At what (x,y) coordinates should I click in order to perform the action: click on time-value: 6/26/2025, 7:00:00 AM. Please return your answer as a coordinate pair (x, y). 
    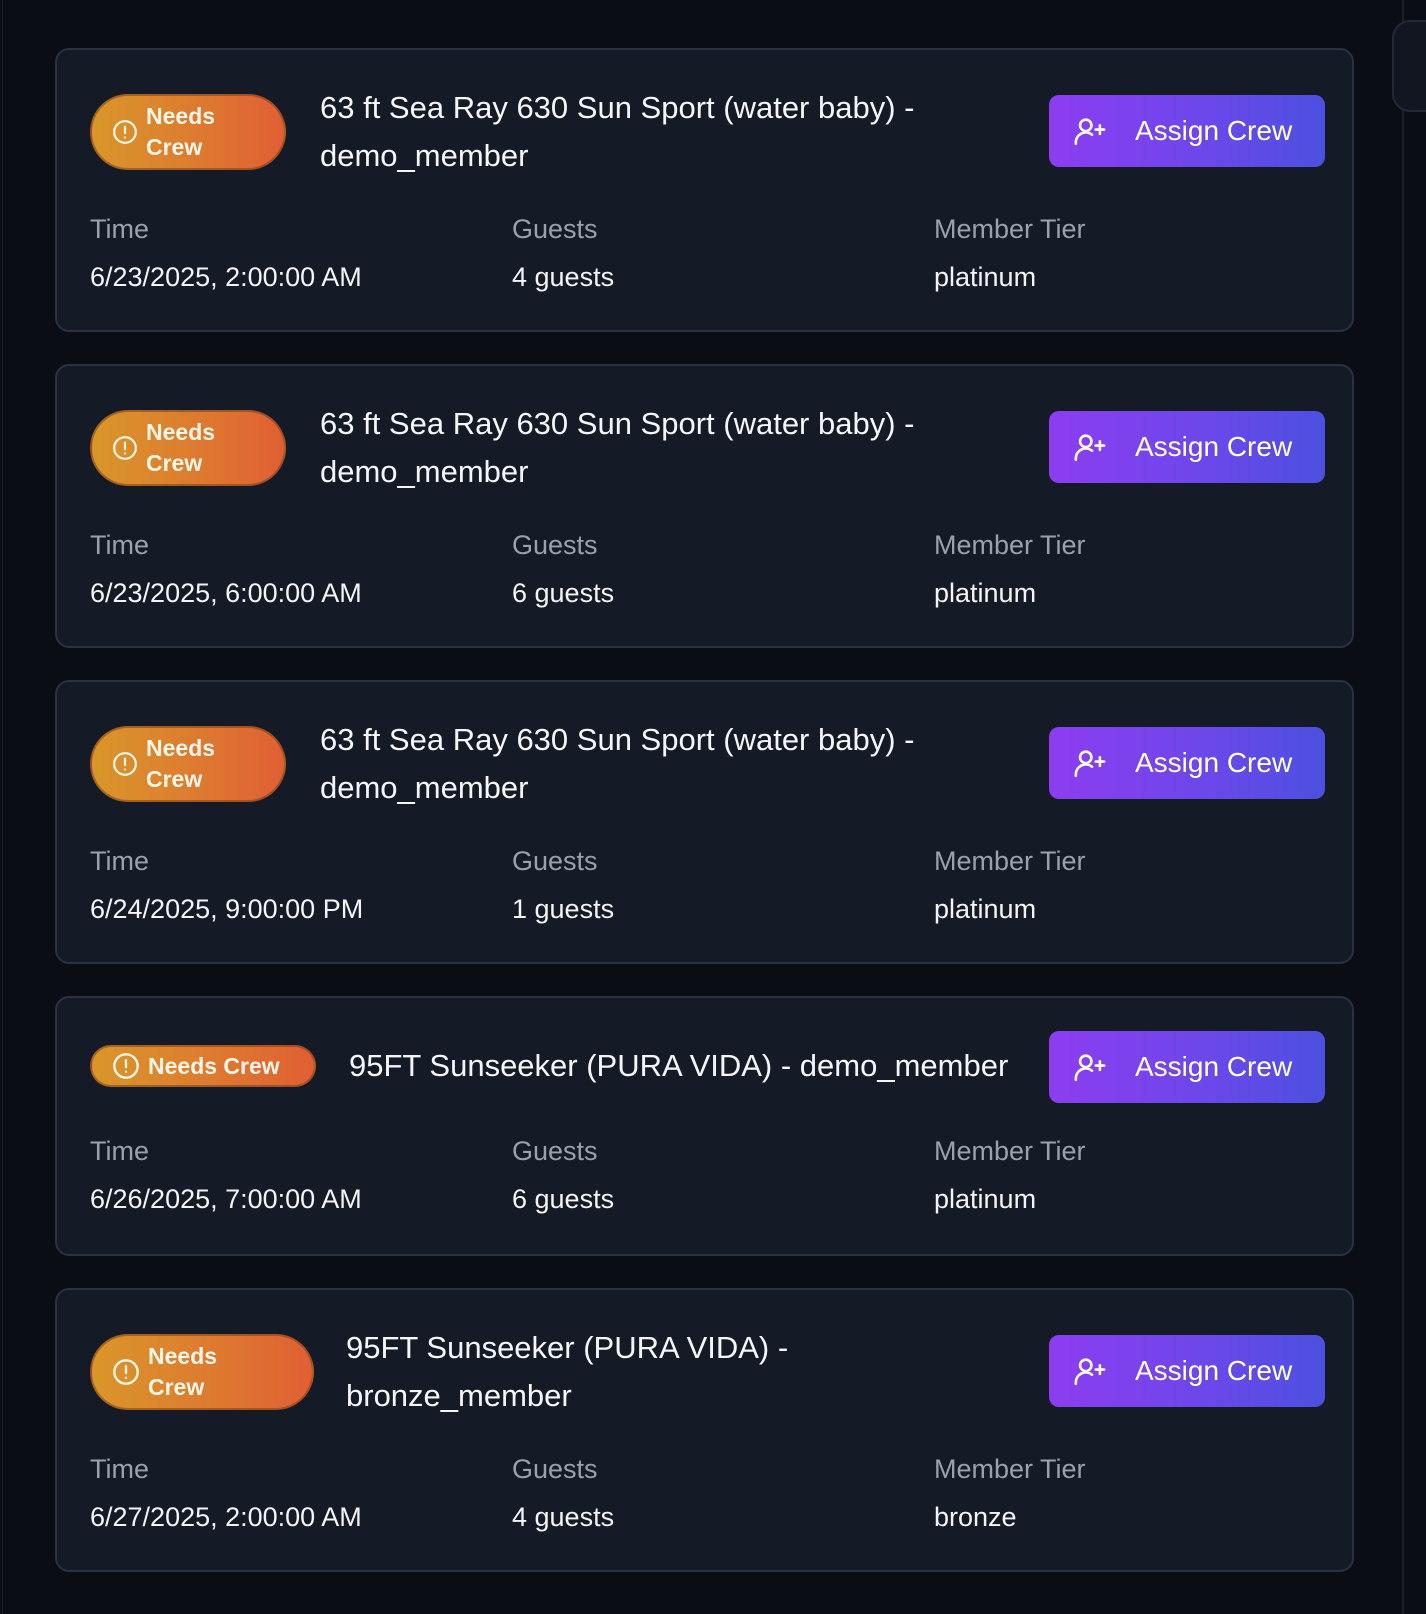
    Looking at the image, I should click on (226, 1199).